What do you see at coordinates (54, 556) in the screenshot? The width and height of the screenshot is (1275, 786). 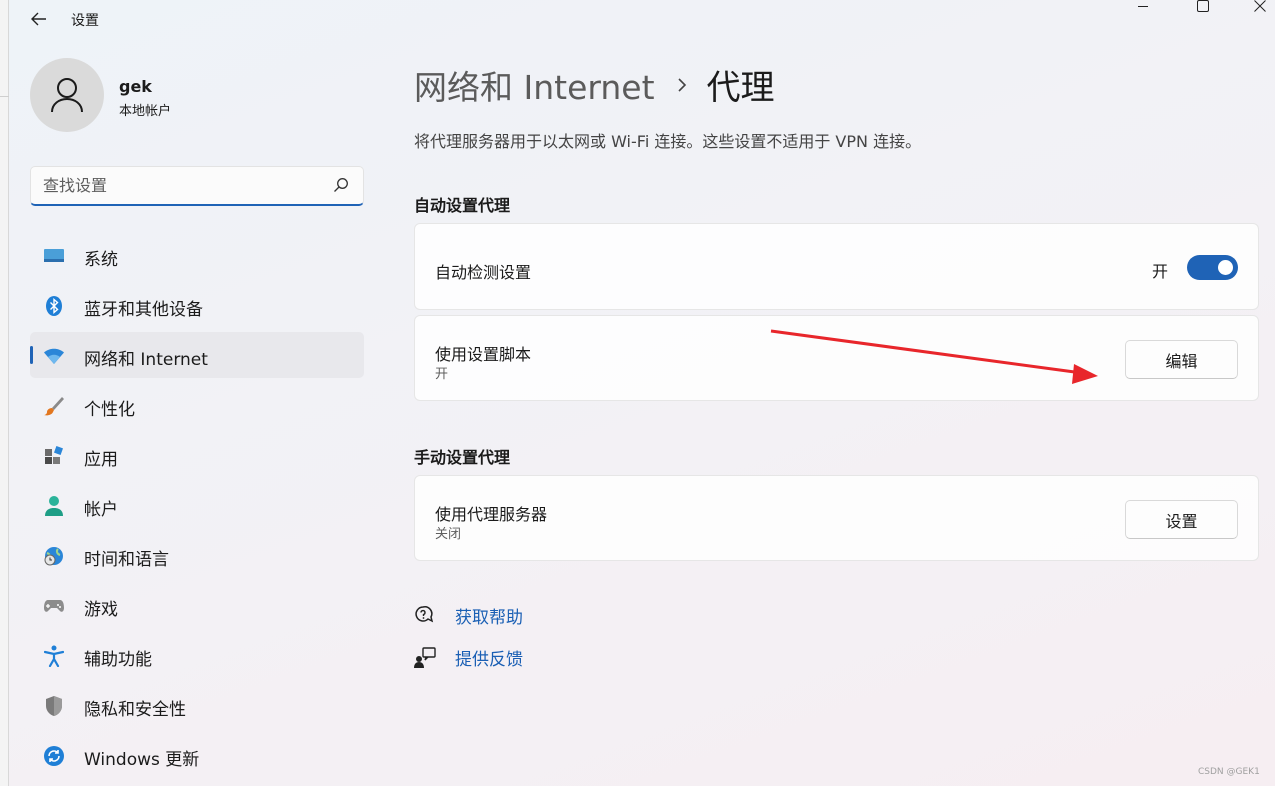 I see `globe-clock-icon` at bounding box center [54, 556].